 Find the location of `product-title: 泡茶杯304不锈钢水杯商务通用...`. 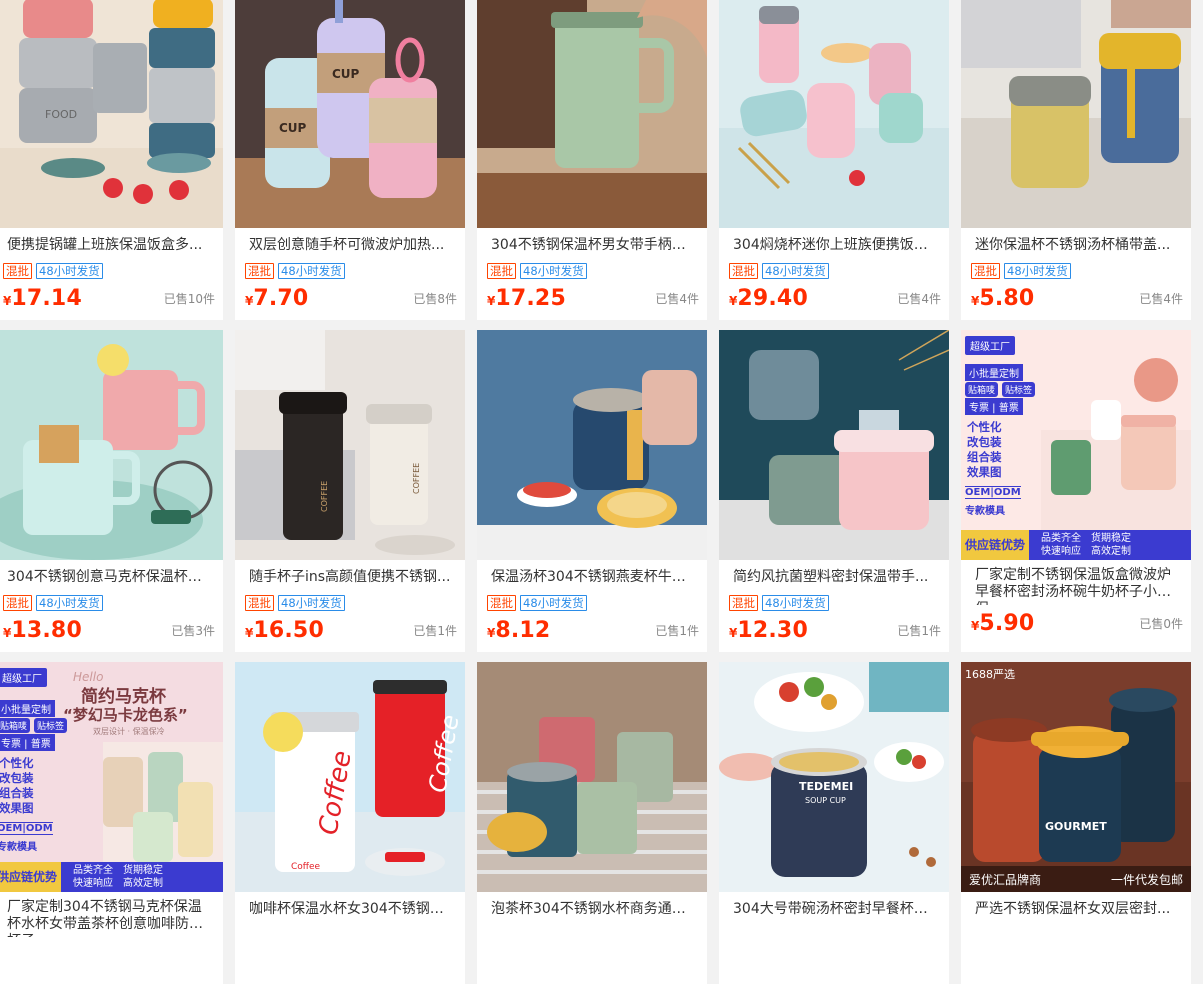

product-title: 泡茶杯304不锈钢水杯商务通用... is located at coordinates (592, 909).